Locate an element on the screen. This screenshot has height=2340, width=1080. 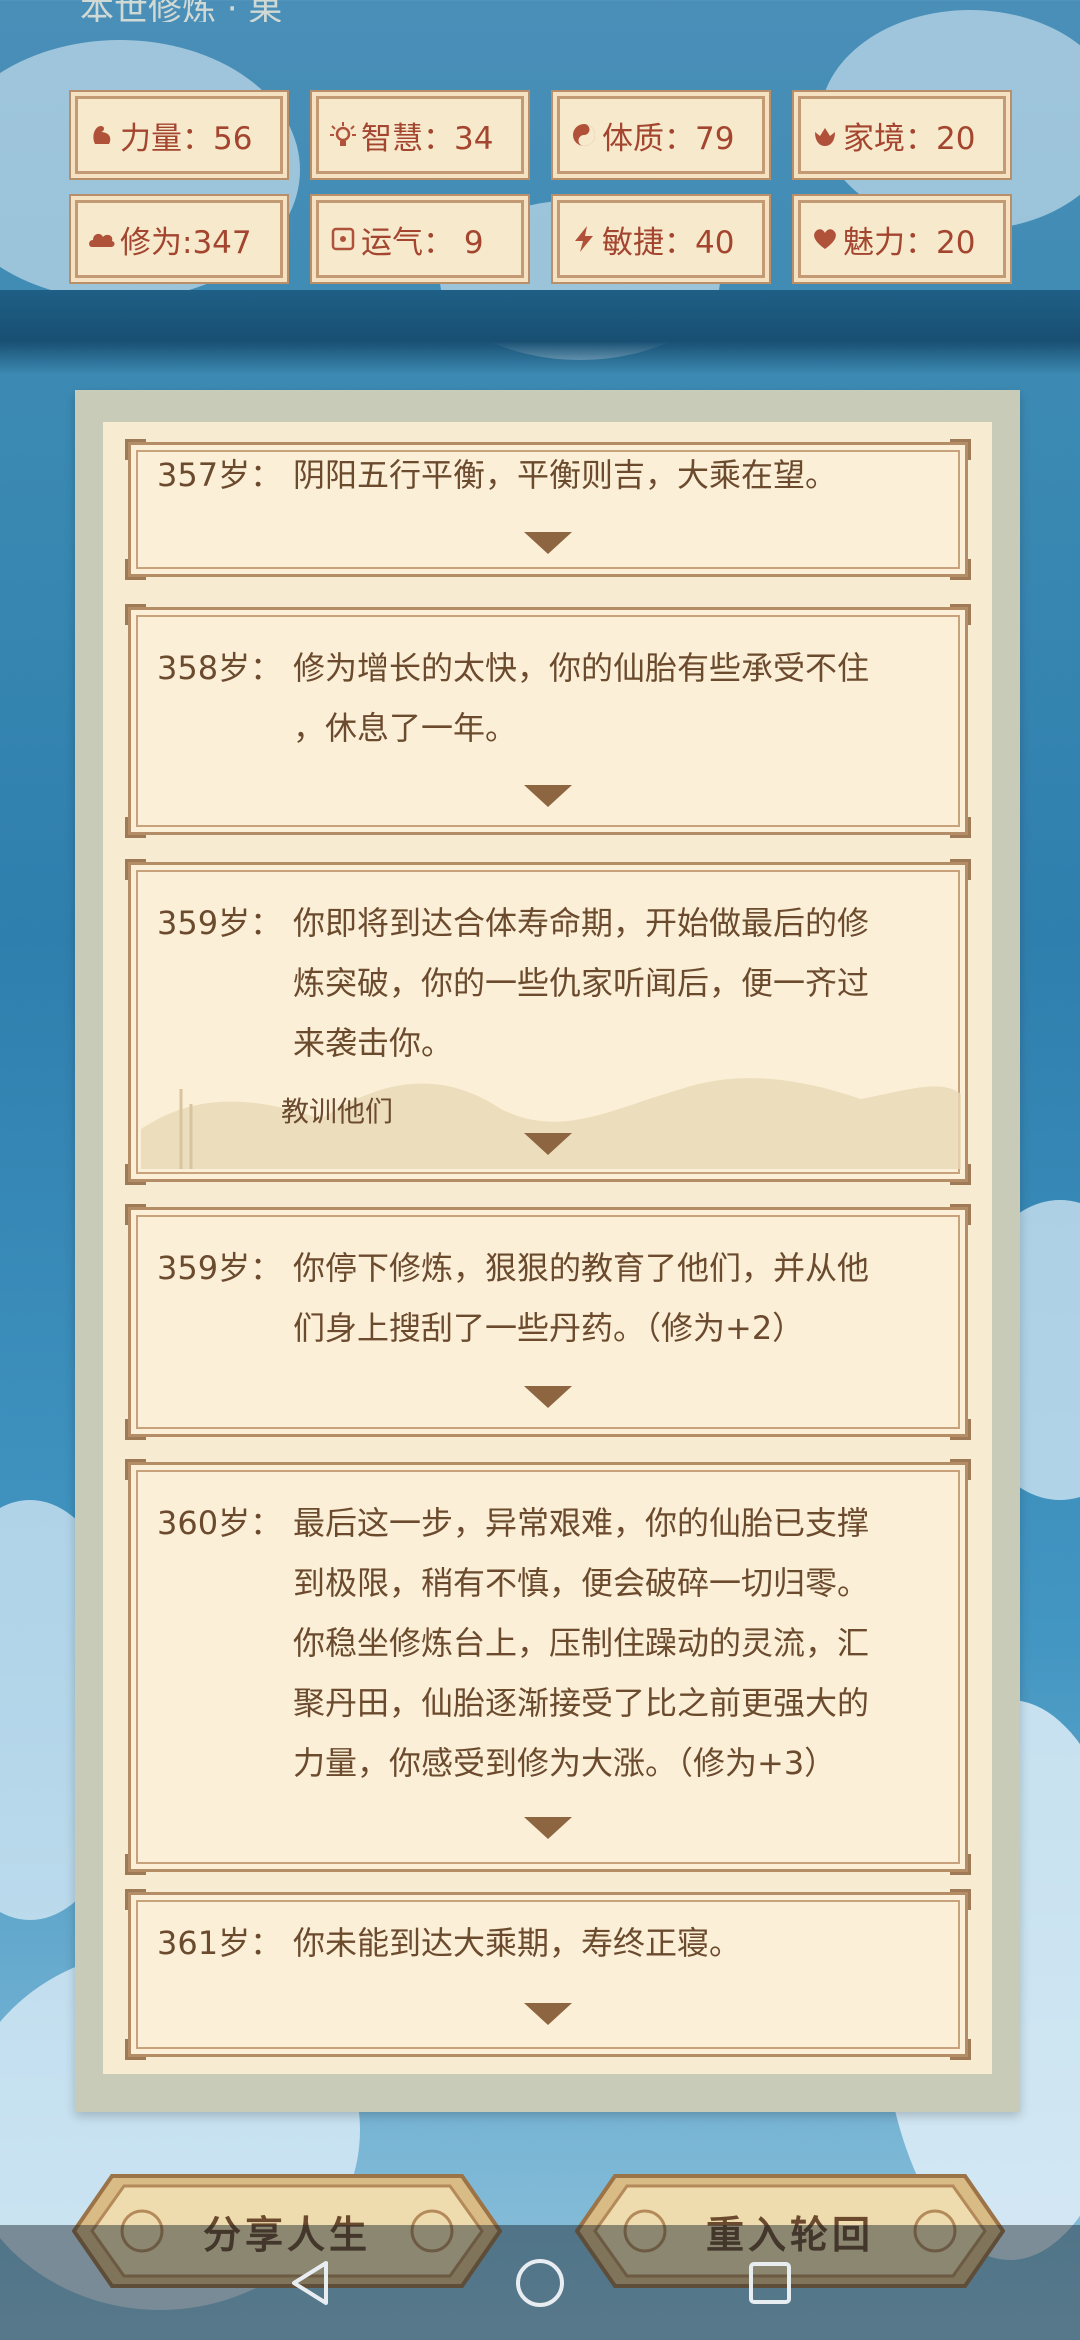
event-age: 360岁： is located at coordinates (220, 1523).